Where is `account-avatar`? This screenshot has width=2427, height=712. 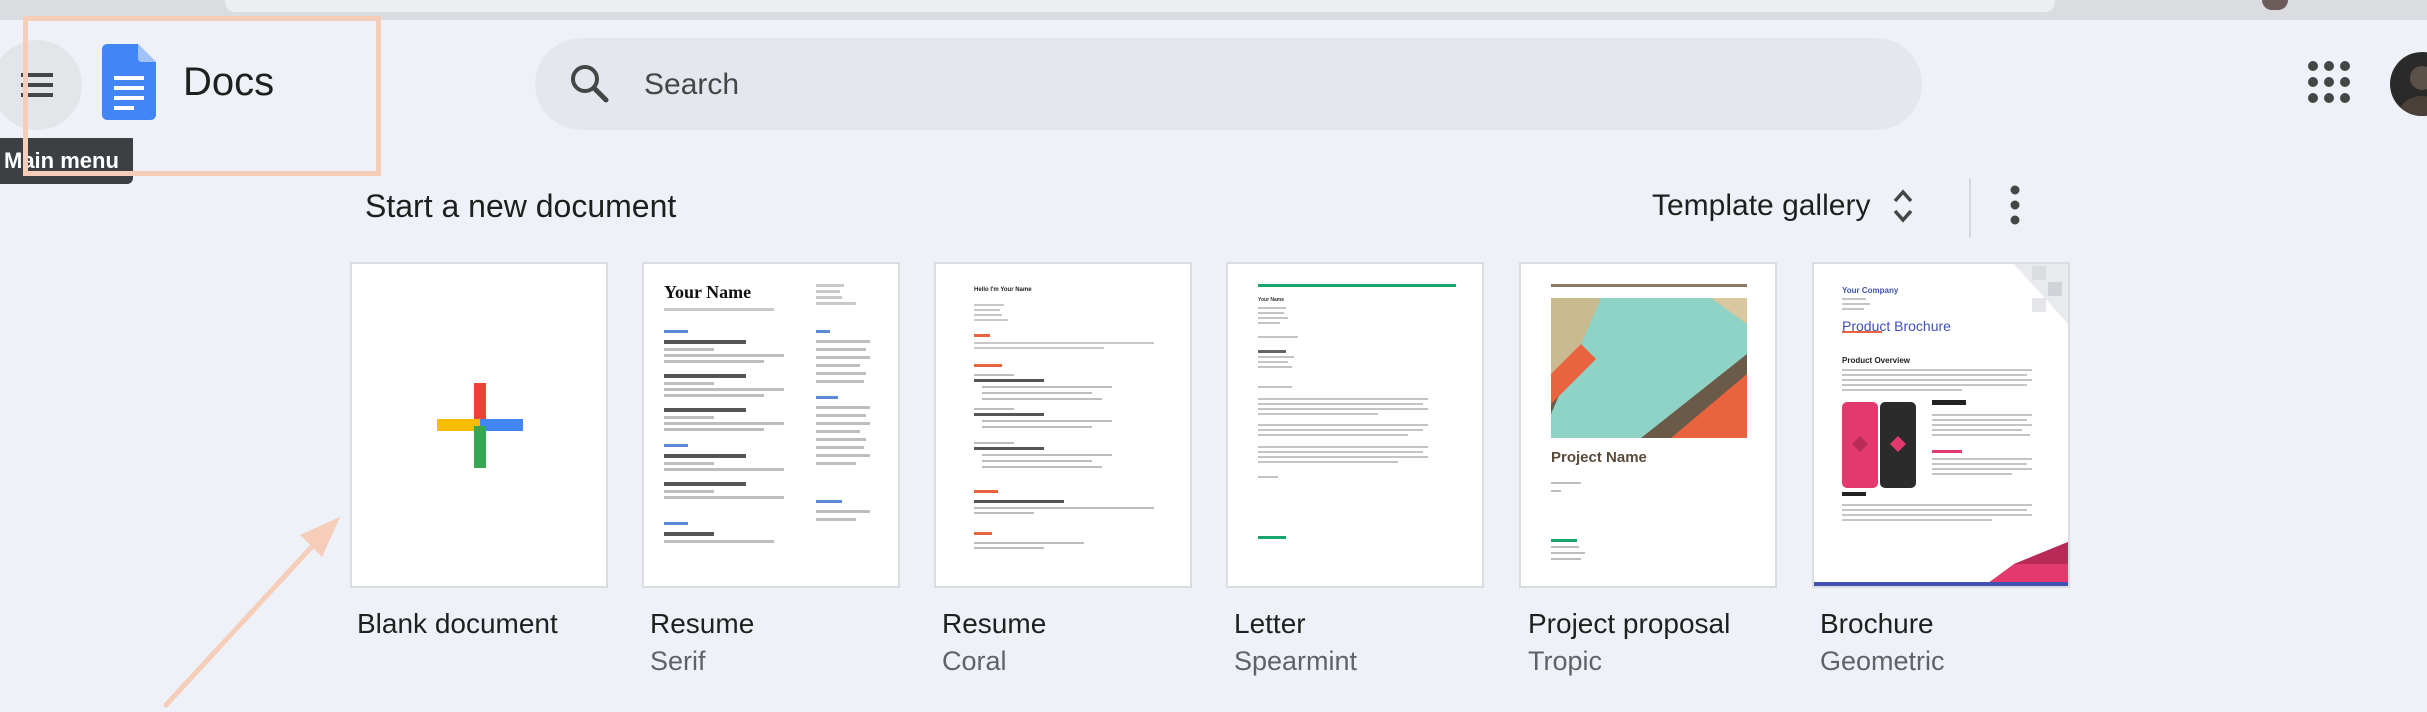 account-avatar is located at coordinates (2408, 84).